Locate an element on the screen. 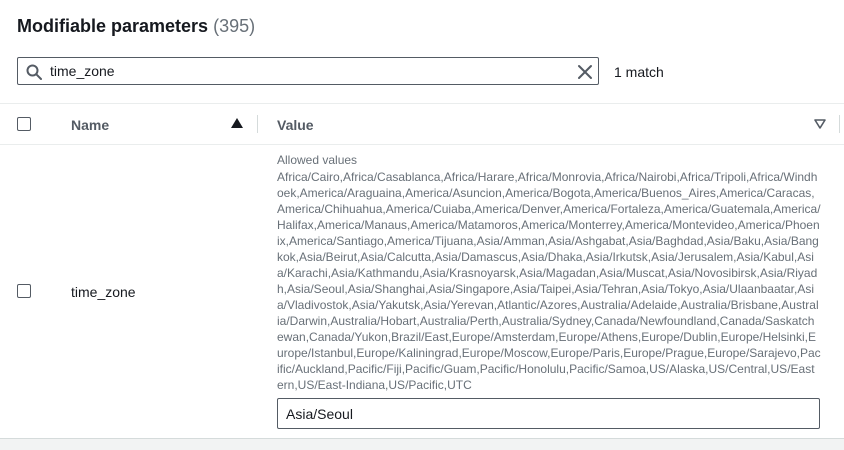 Image resolution: width=844 pixels, height=450 pixels. allowed-values-label: Allowed values is located at coordinates (317, 160).